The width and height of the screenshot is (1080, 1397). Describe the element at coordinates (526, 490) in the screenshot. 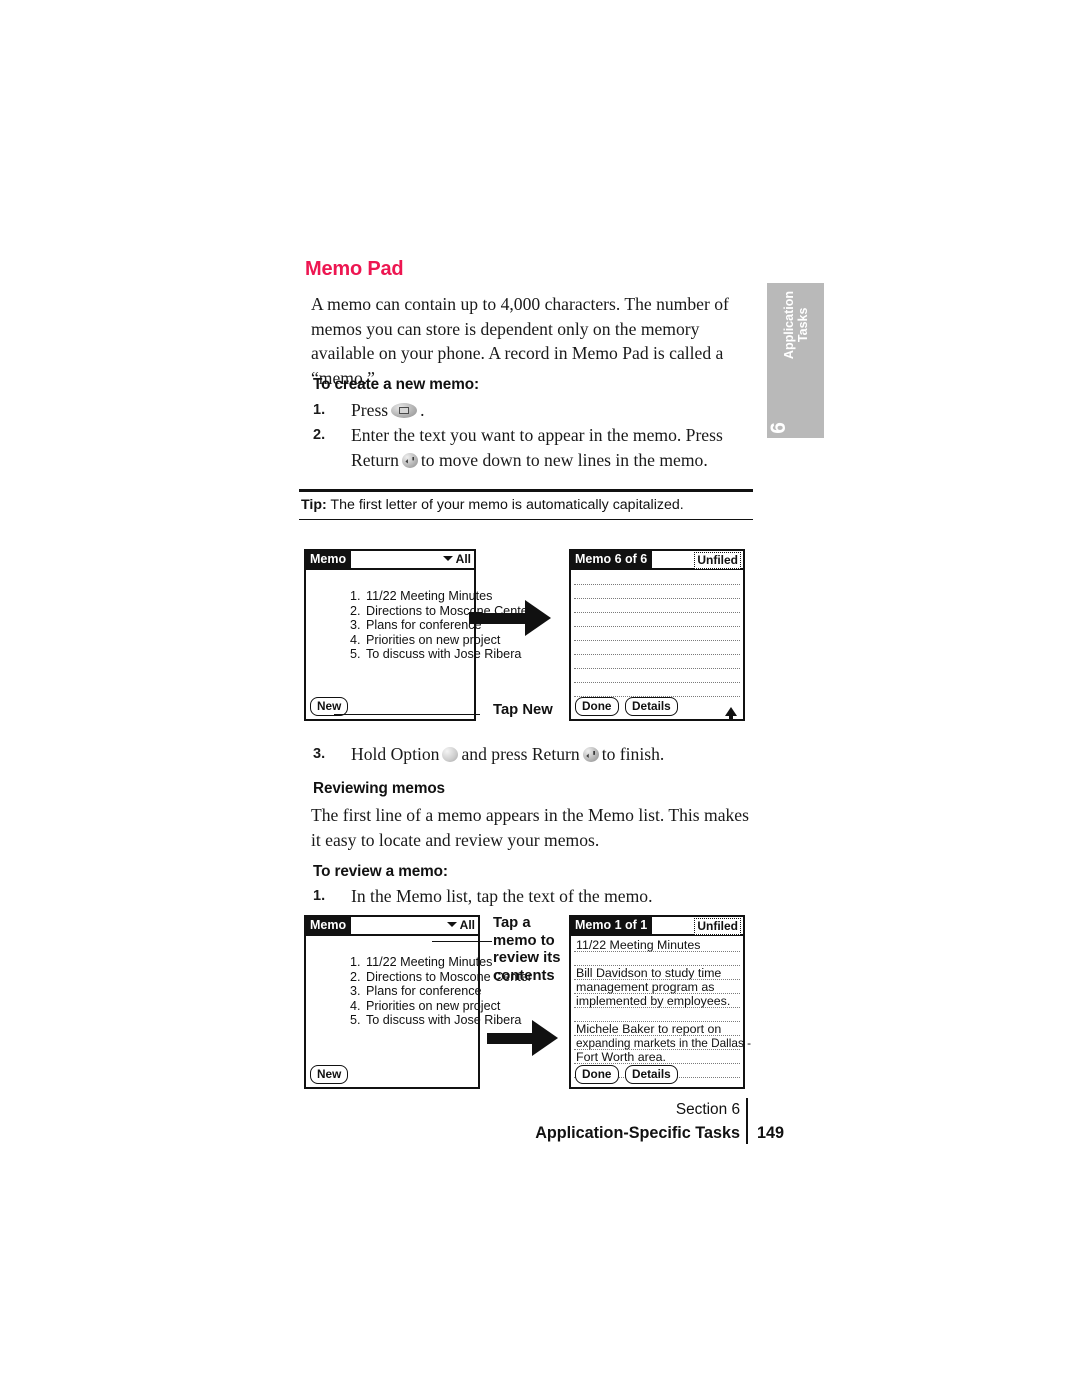

I see `tip-rule-top` at that location.